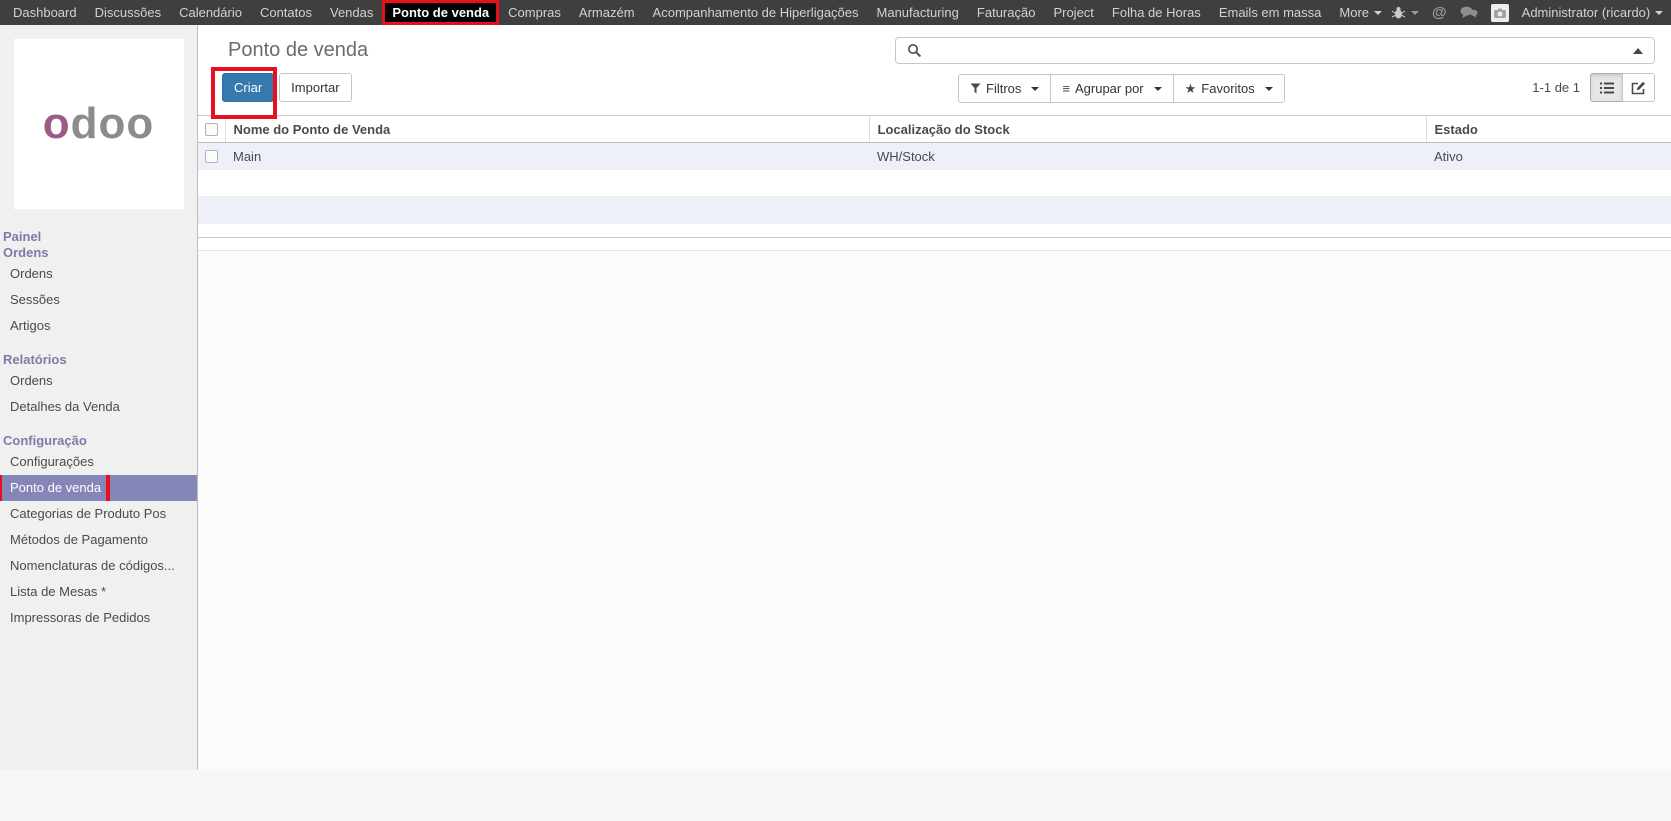 This screenshot has width=1671, height=821. What do you see at coordinates (98, 407) in the screenshot?
I see `sidebar-item-detalhes-da-venda: Detalhes da Venda` at bounding box center [98, 407].